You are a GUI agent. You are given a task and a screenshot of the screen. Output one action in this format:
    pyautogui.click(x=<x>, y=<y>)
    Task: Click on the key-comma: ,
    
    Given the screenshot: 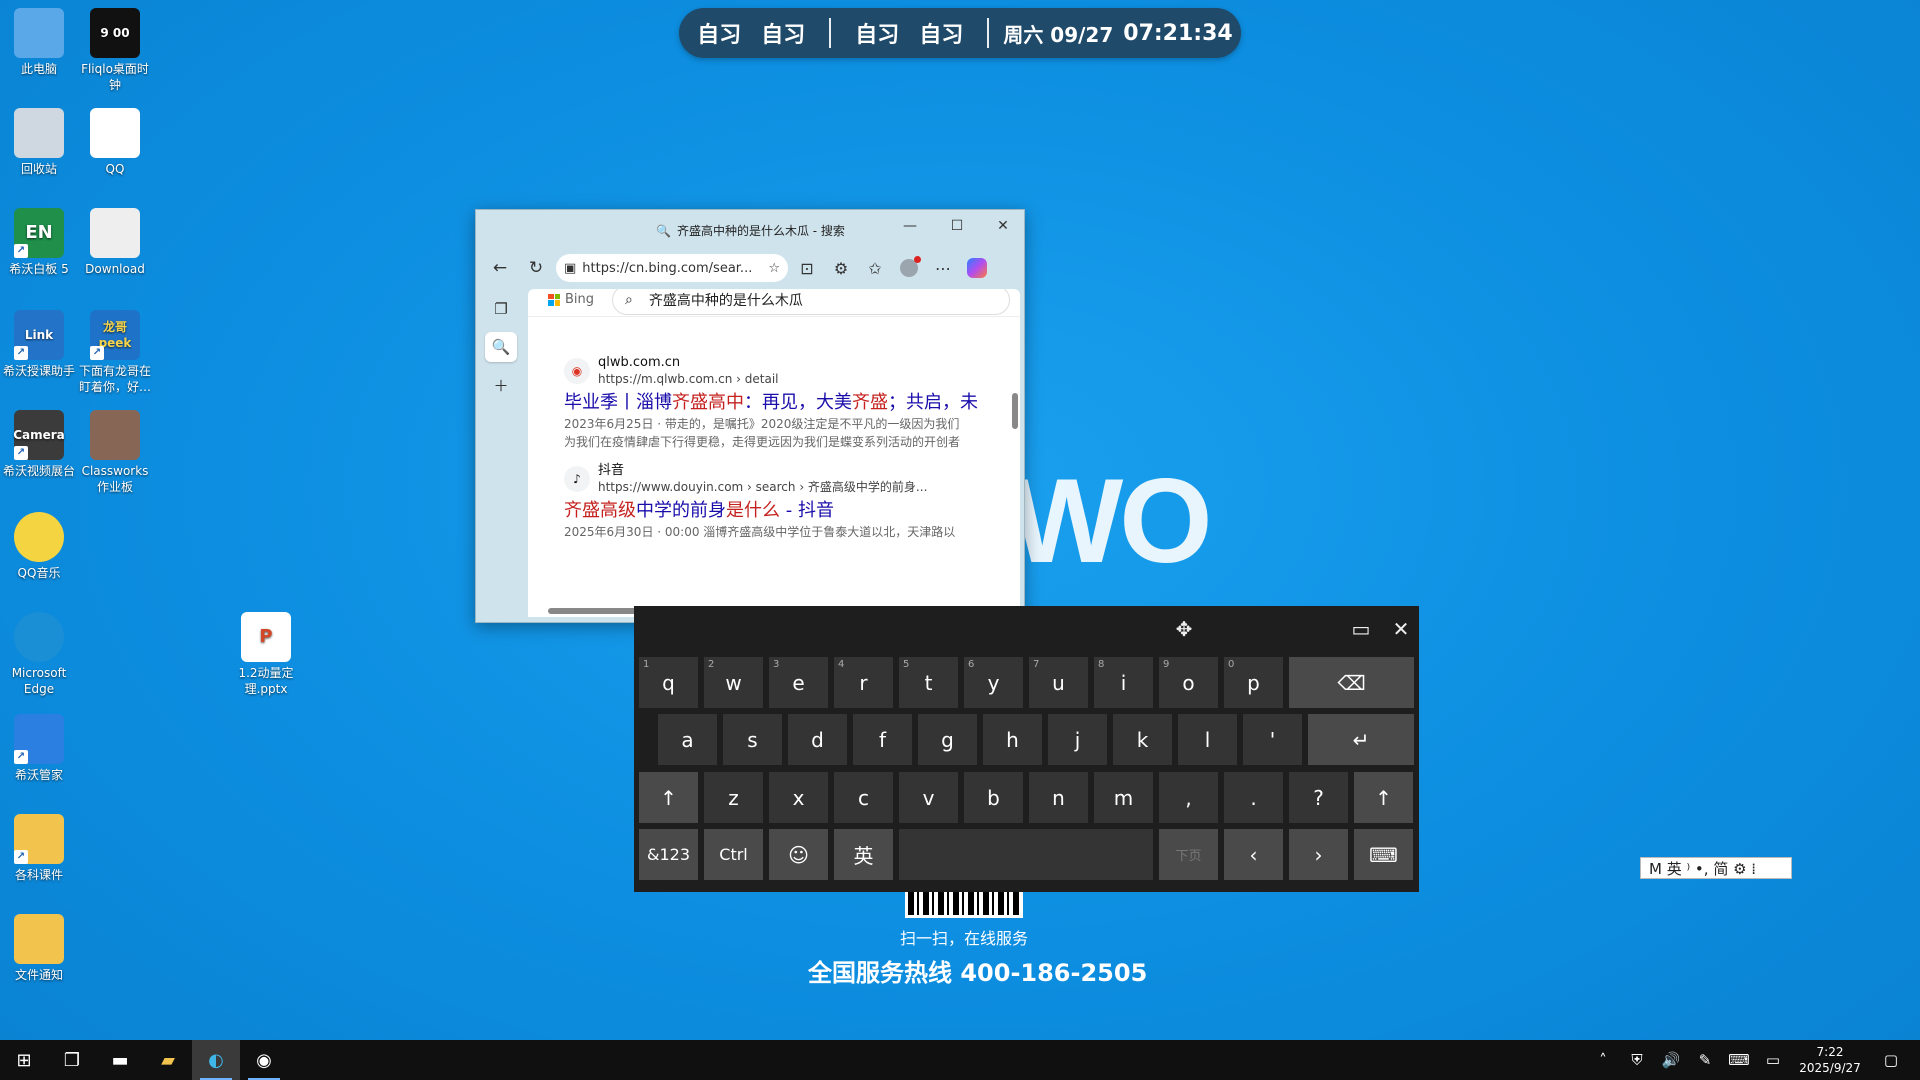 What is the action you would take?
    pyautogui.click(x=1188, y=797)
    